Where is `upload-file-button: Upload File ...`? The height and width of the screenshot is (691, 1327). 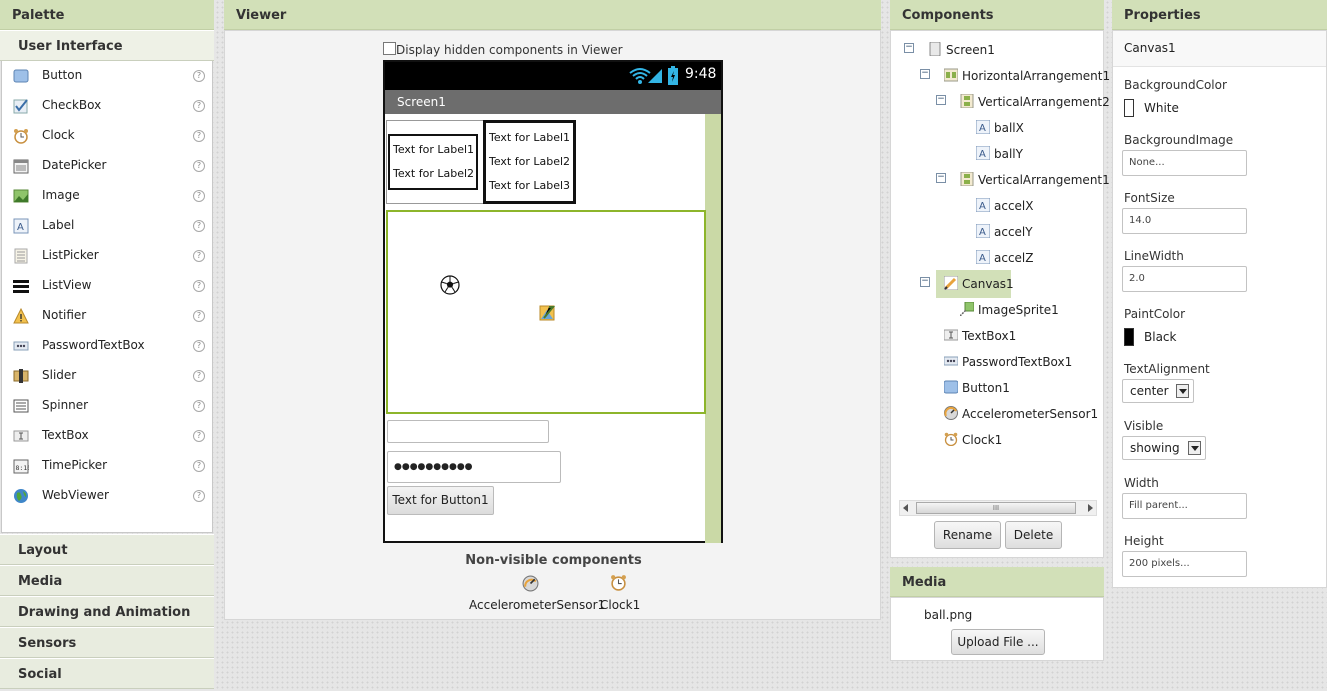
upload-file-button: Upload File ... is located at coordinates (998, 642).